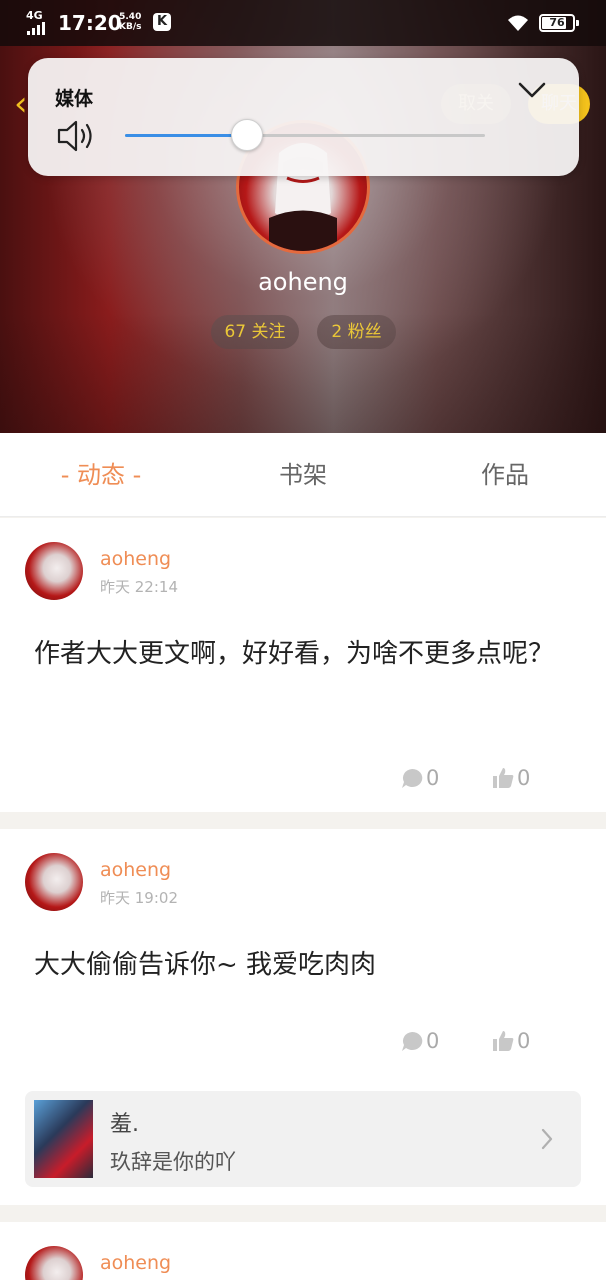 The image size is (606, 1280). Describe the element at coordinates (139, 898) in the screenshot. I see `post-time: 昨天 19:02` at that location.